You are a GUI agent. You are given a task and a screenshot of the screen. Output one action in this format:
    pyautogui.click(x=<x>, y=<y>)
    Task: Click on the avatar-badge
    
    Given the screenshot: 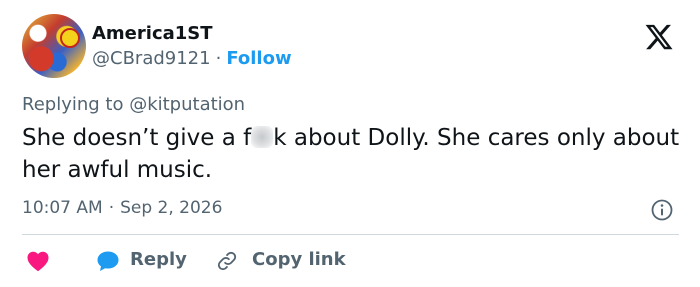 What is the action you would take?
    pyautogui.click(x=70, y=38)
    